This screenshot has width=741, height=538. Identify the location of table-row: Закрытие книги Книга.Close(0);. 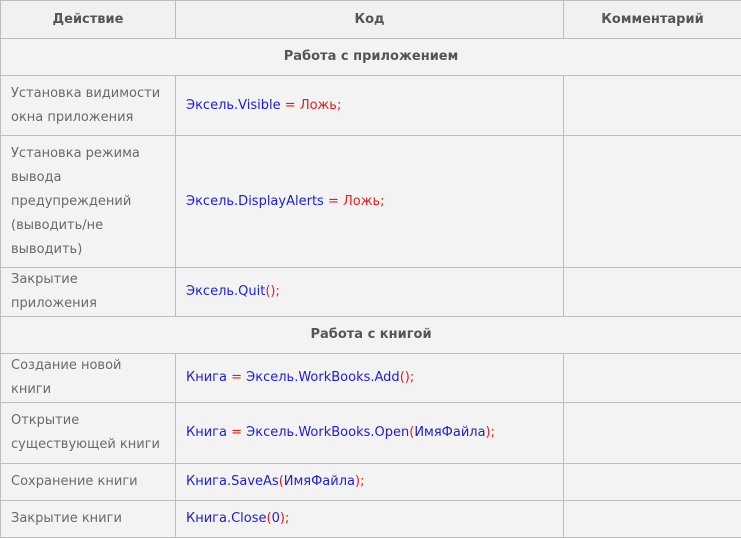
(371, 519).